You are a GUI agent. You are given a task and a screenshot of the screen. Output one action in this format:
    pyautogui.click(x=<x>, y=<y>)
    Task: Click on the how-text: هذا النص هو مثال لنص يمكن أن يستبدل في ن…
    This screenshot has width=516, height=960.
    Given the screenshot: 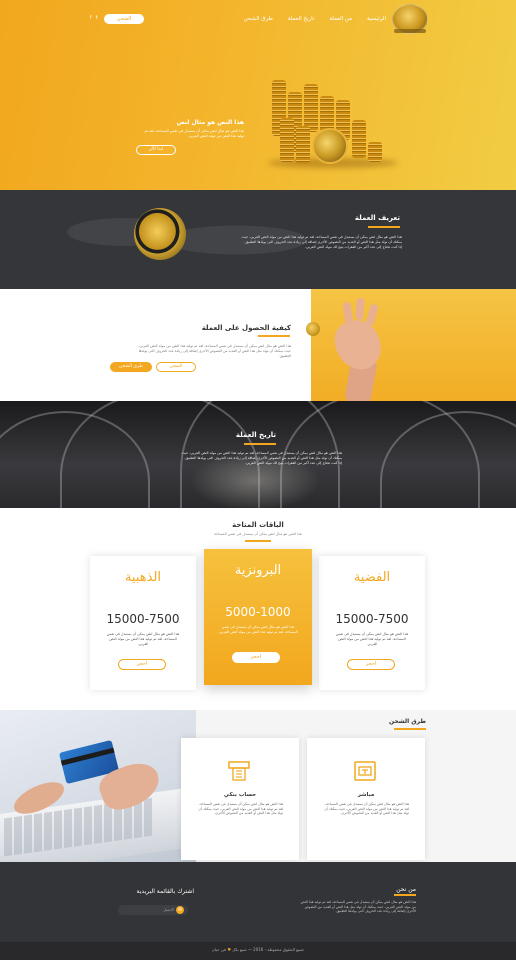 What is the action you would take?
    pyautogui.click(x=214, y=351)
    